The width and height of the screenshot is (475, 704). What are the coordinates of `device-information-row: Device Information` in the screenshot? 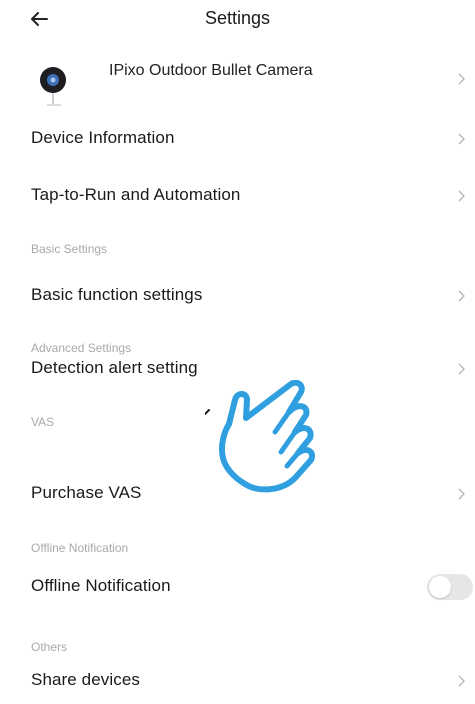 It's located at (237, 139).